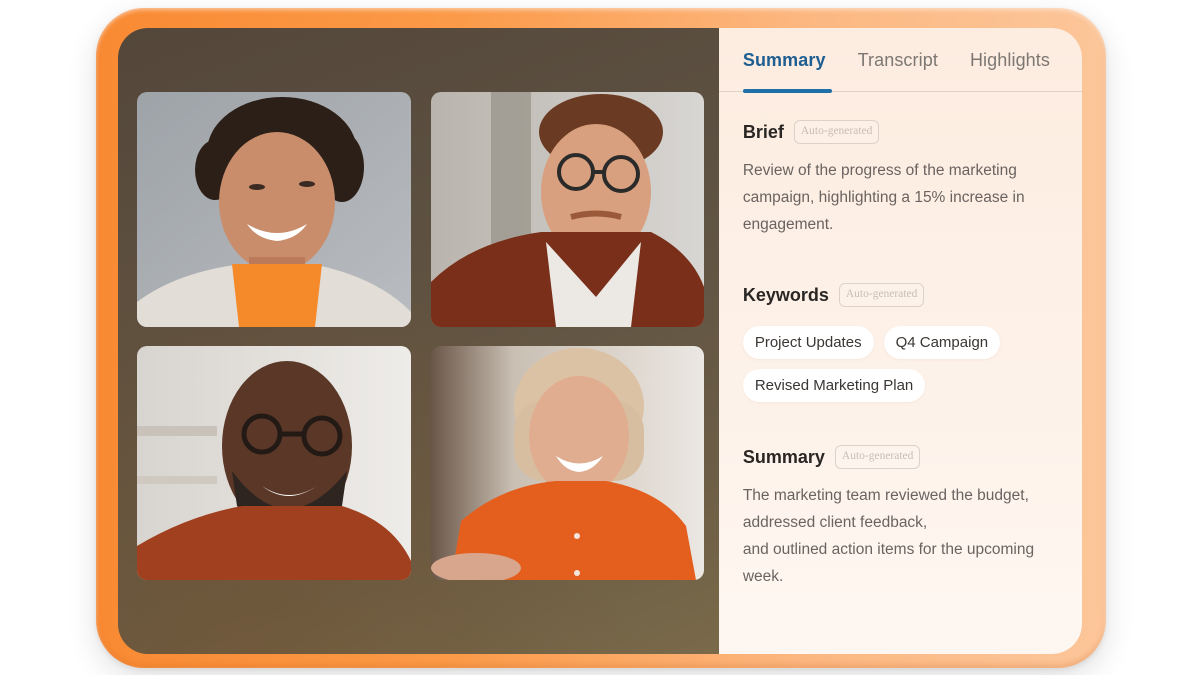  I want to click on brief-title: Brief, so click(763, 131).